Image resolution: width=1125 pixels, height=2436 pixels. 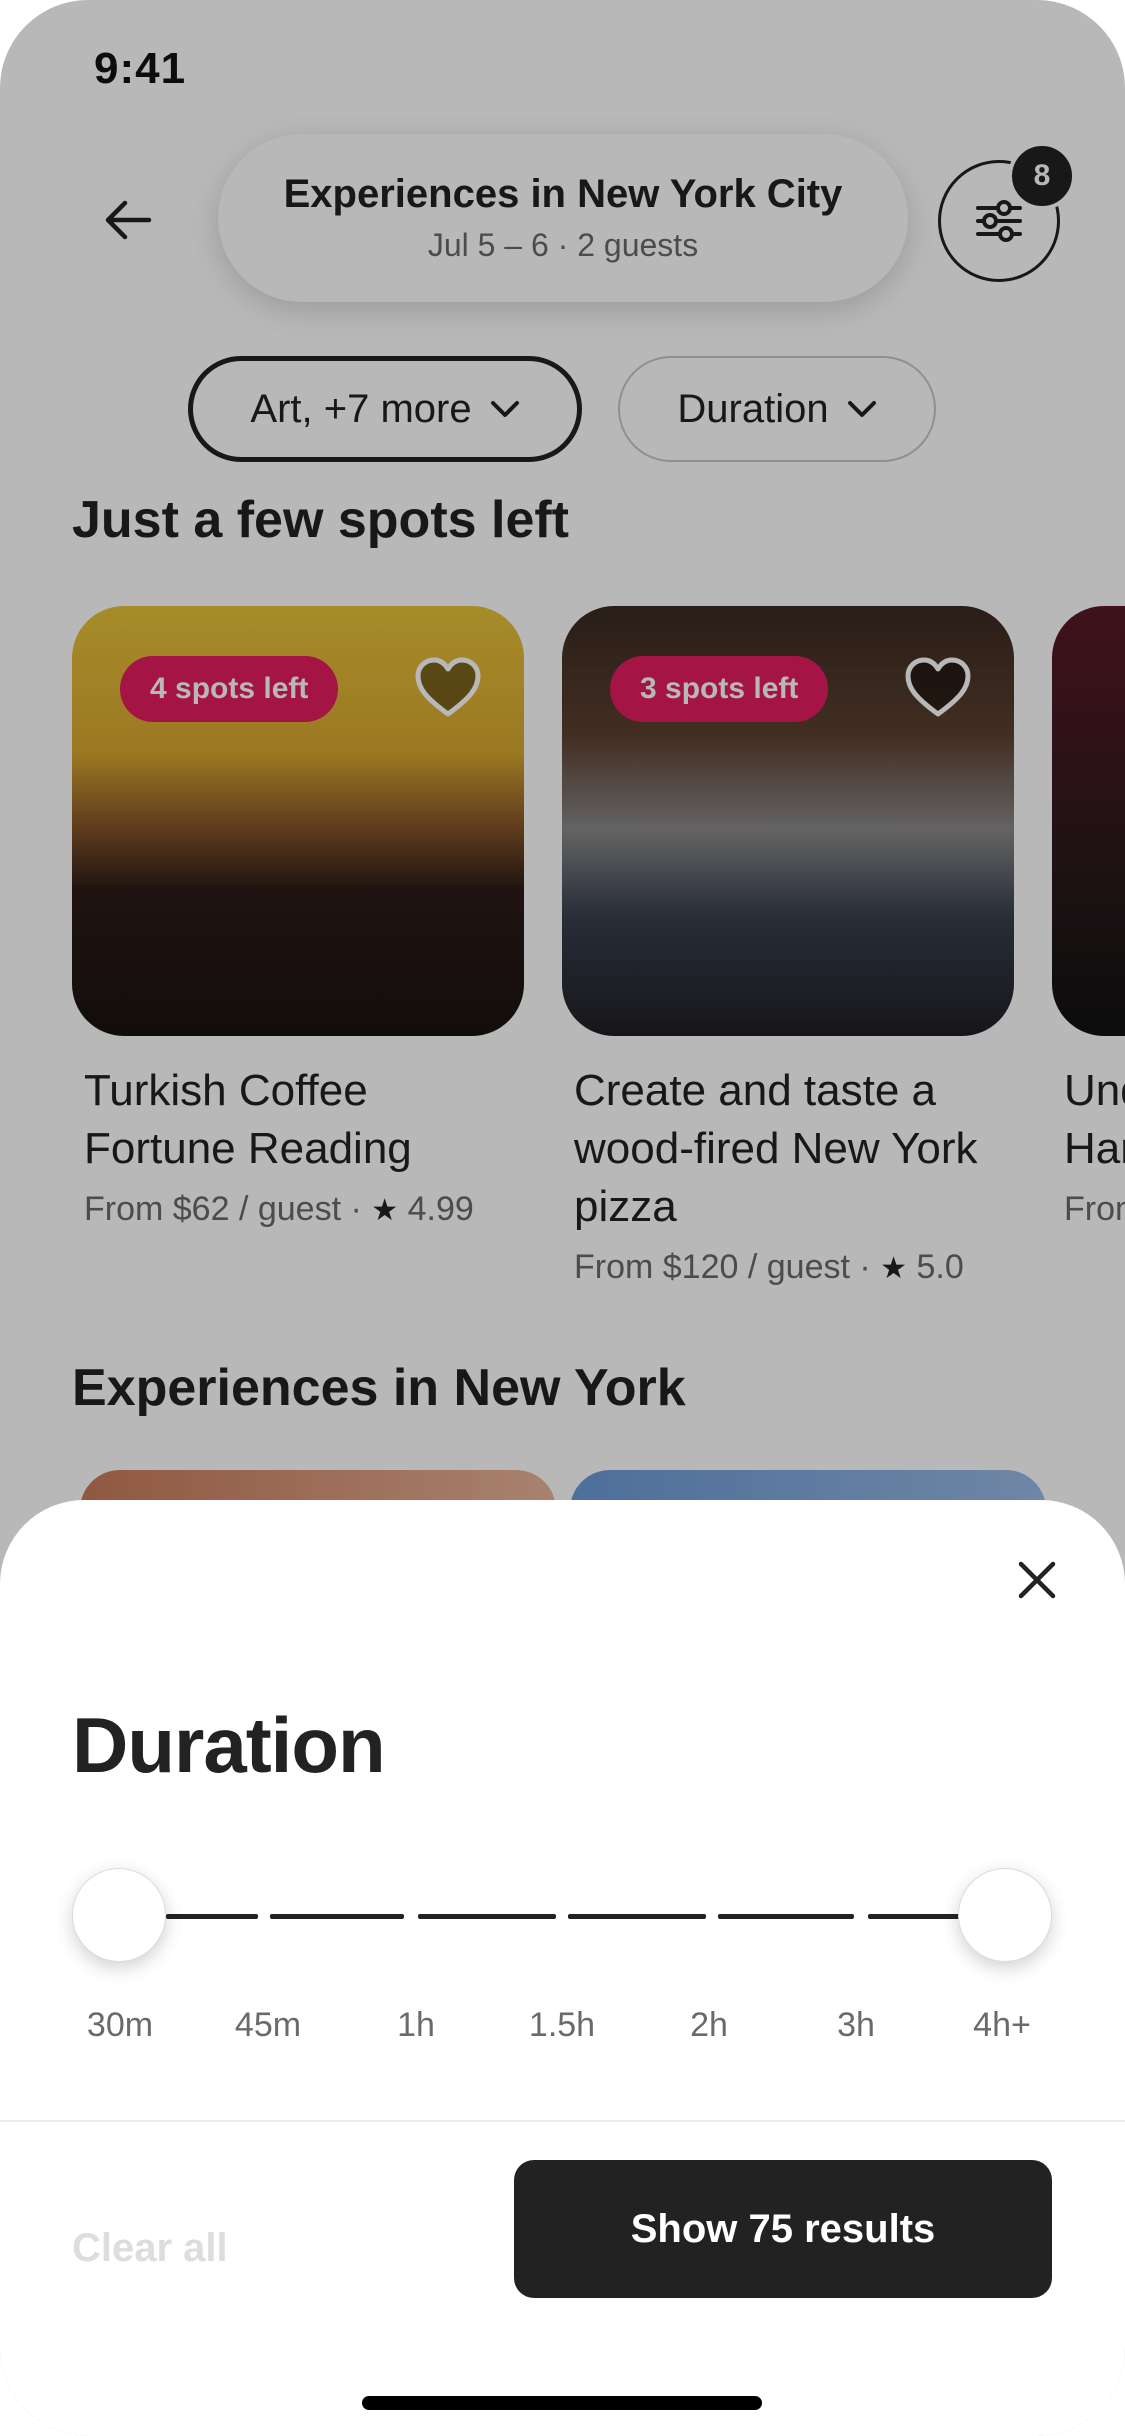 I want to click on show-results-button: Show 75 results, so click(x=783, y=2229).